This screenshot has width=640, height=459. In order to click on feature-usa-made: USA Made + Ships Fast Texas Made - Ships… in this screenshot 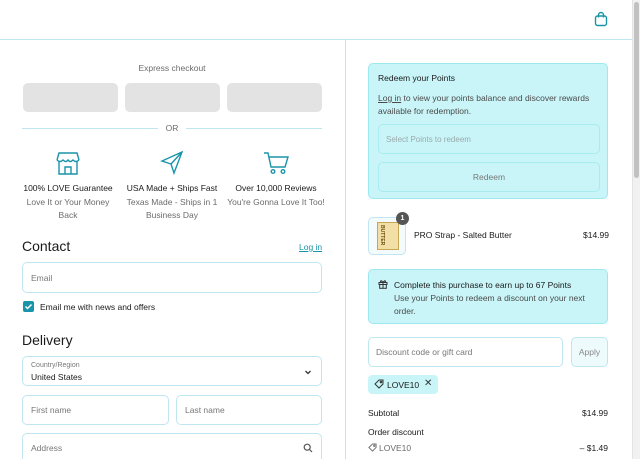, I will do `click(172, 186)`.